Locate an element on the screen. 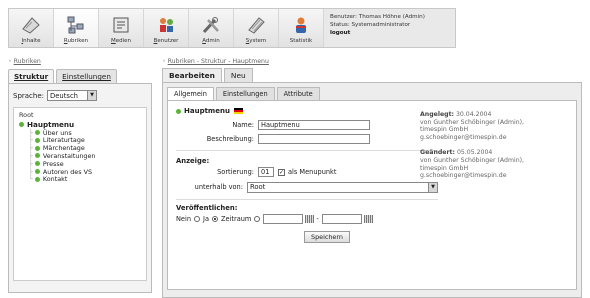 This screenshot has height=298, width=590. logout-link: logout is located at coordinates (340, 33).